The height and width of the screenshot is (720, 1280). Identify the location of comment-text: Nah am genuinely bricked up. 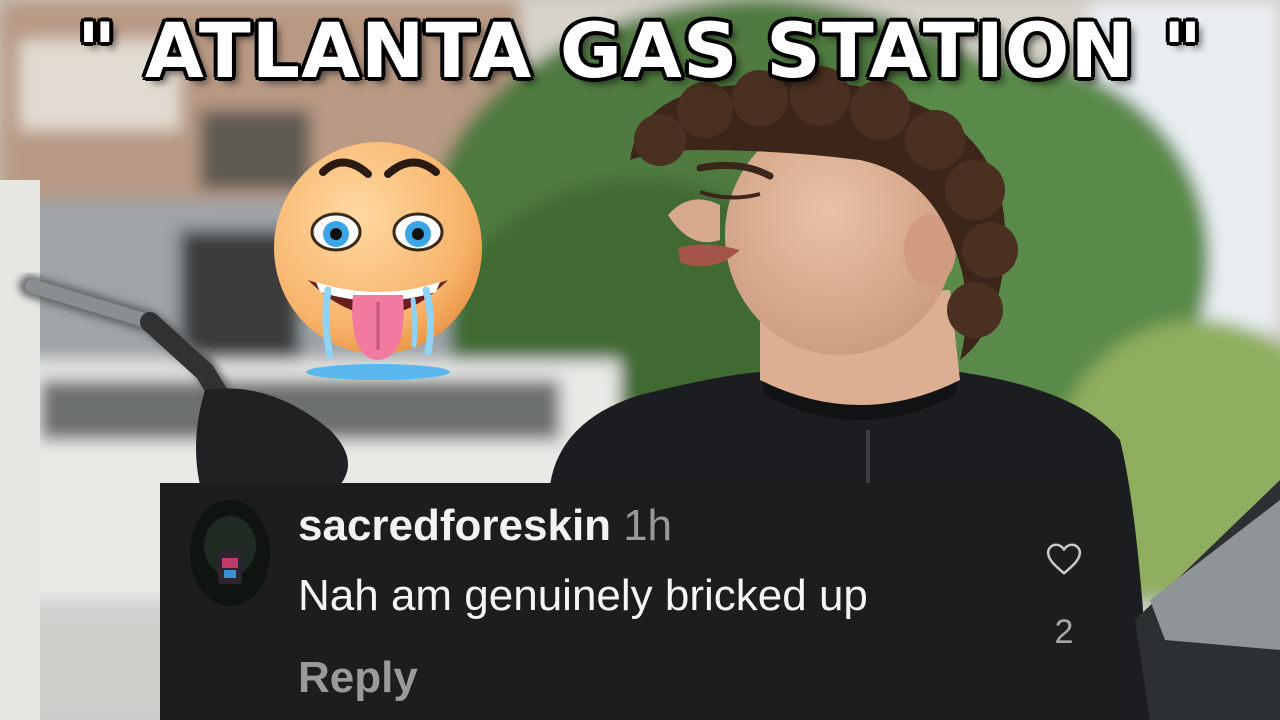
(583, 595).